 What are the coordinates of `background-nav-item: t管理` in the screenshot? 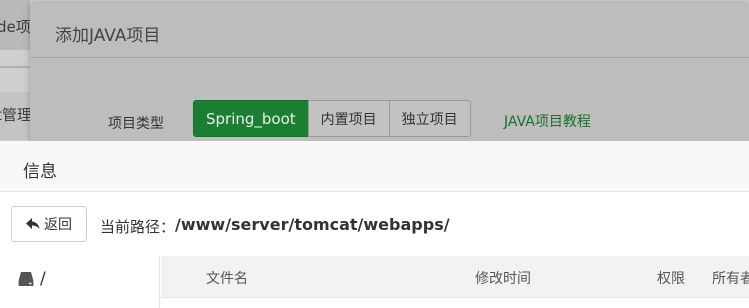 It's located at (16, 116).